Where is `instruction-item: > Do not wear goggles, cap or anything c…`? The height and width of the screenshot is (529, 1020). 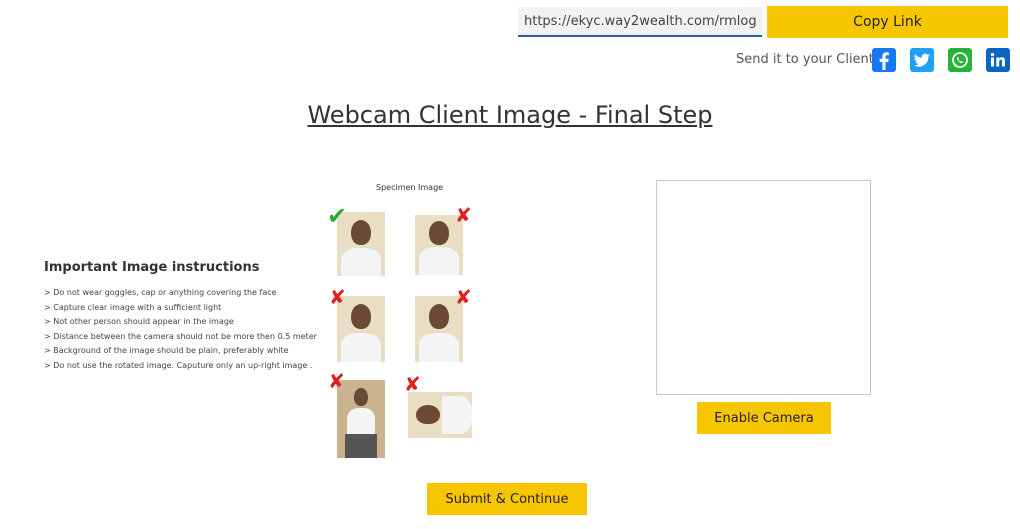
instruction-item: > Do not wear goggles, cap or anything c… is located at coordinates (160, 292).